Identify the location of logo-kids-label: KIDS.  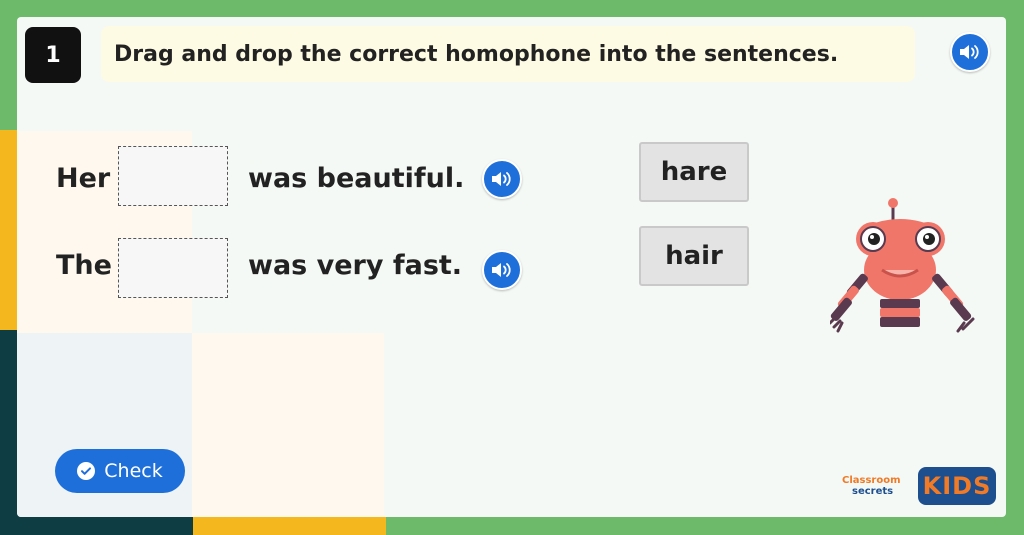
(957, 486).